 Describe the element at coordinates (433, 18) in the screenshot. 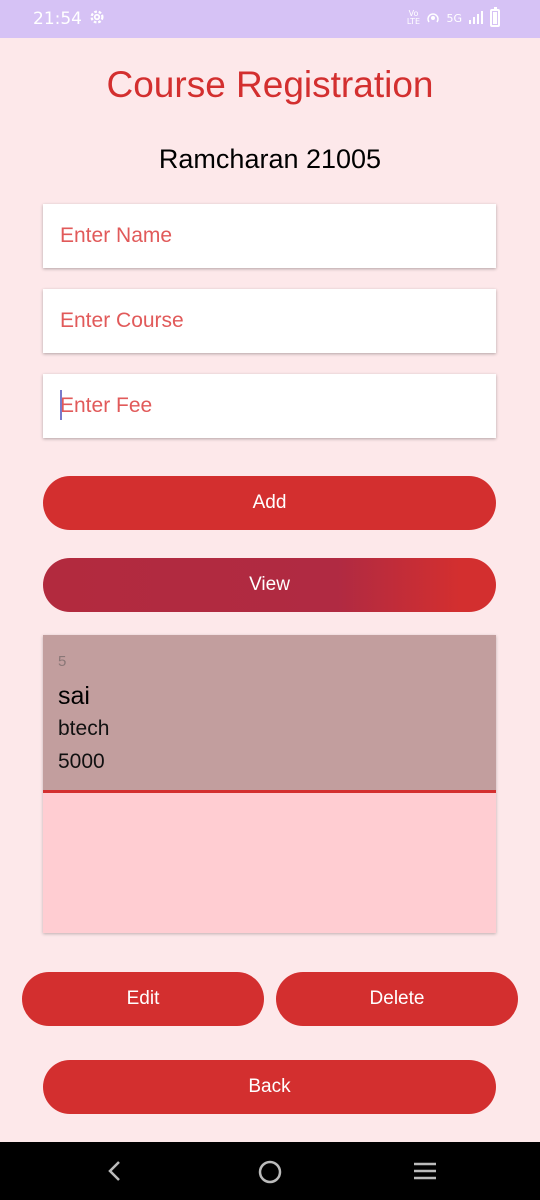

I see `hotspot-icon` at that location.